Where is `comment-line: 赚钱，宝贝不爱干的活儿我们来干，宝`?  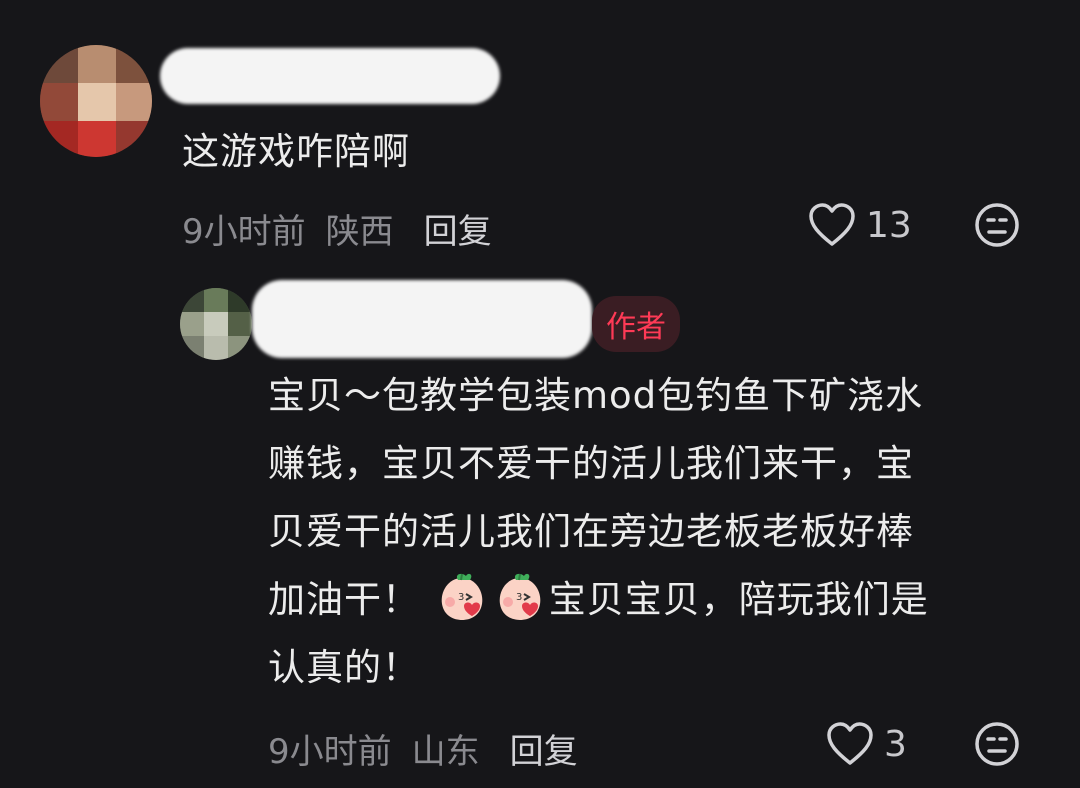 comment-line: 赚钱，宝贝不爱干的活儿我们来干，宝 is located at coordinates (591, 463).